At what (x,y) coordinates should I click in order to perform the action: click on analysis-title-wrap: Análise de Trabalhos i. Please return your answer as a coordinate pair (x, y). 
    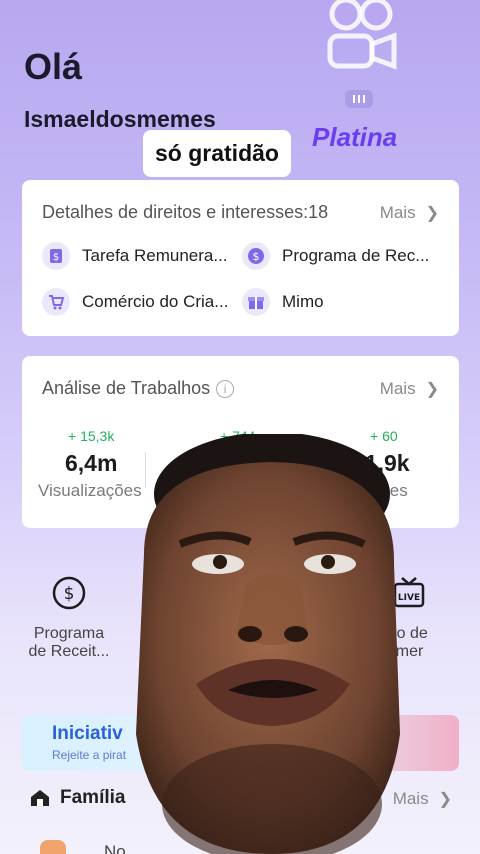
    Looking at the image, I should click on (138, 388).